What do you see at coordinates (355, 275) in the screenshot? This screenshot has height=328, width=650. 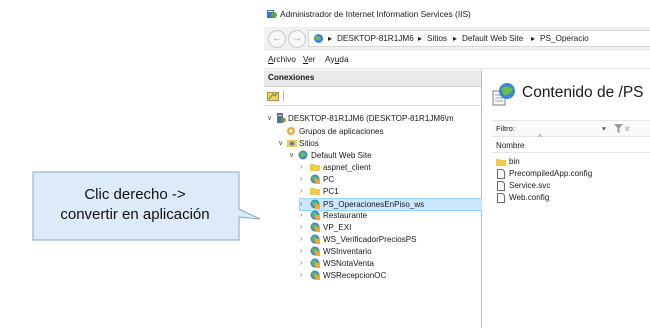 I see `tree-label: WSRecepcionOC` at bounding box center [355, 275].